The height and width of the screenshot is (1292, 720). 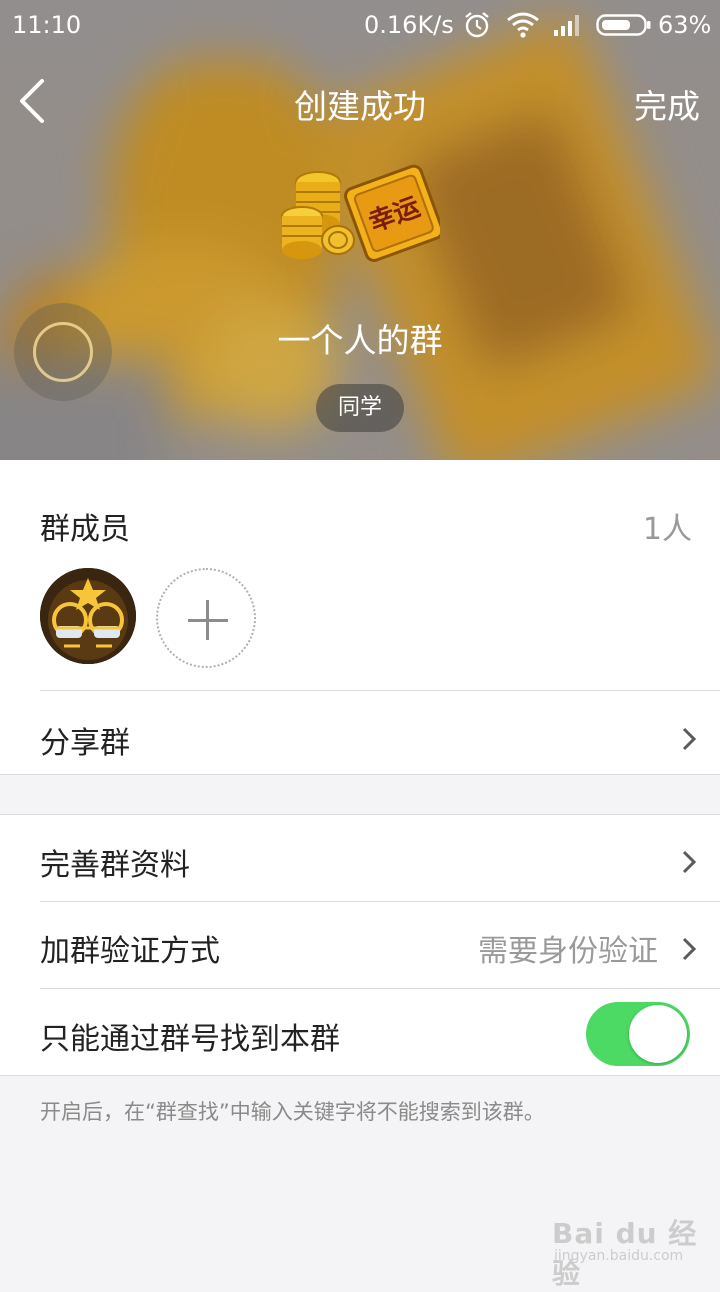 What do you see at coordinates (667, 526) in the screenshot?
I see `members-count: 1人` at bounding box center [667, 526].